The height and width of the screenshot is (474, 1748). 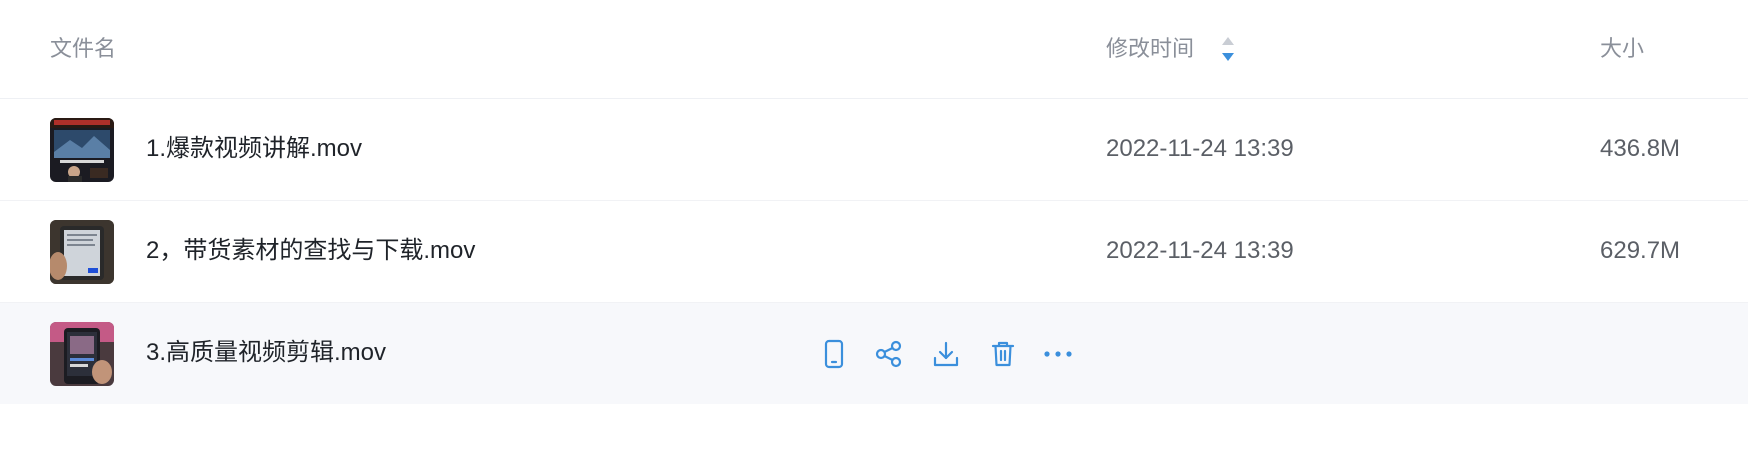 What do you see at coordinates (83, 49) in the screenshot?
I see `column-header-filename: 文件名` at bounding box center [83, 49].